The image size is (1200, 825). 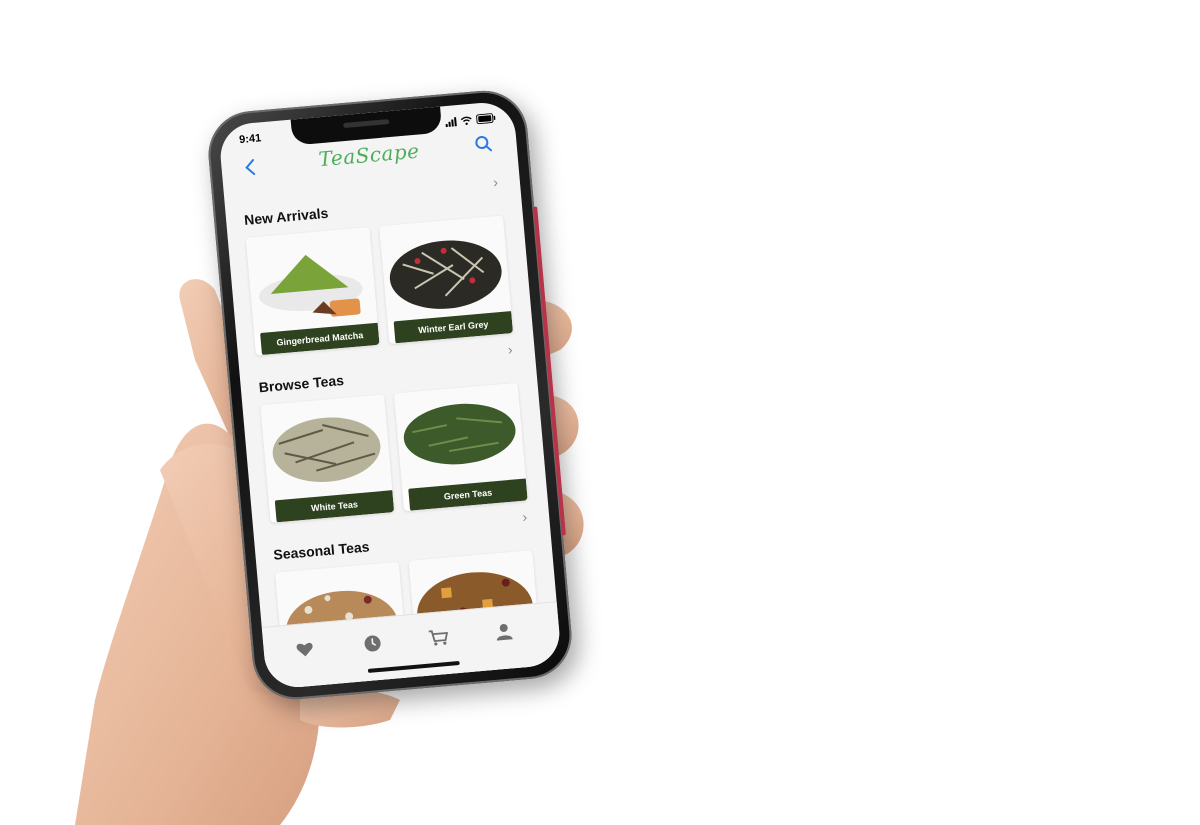 I want to click on back-button, so click(x=251, y=170).